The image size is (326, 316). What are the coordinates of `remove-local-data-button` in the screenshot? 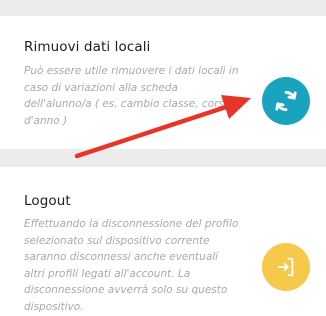 It's located at (286, 101).